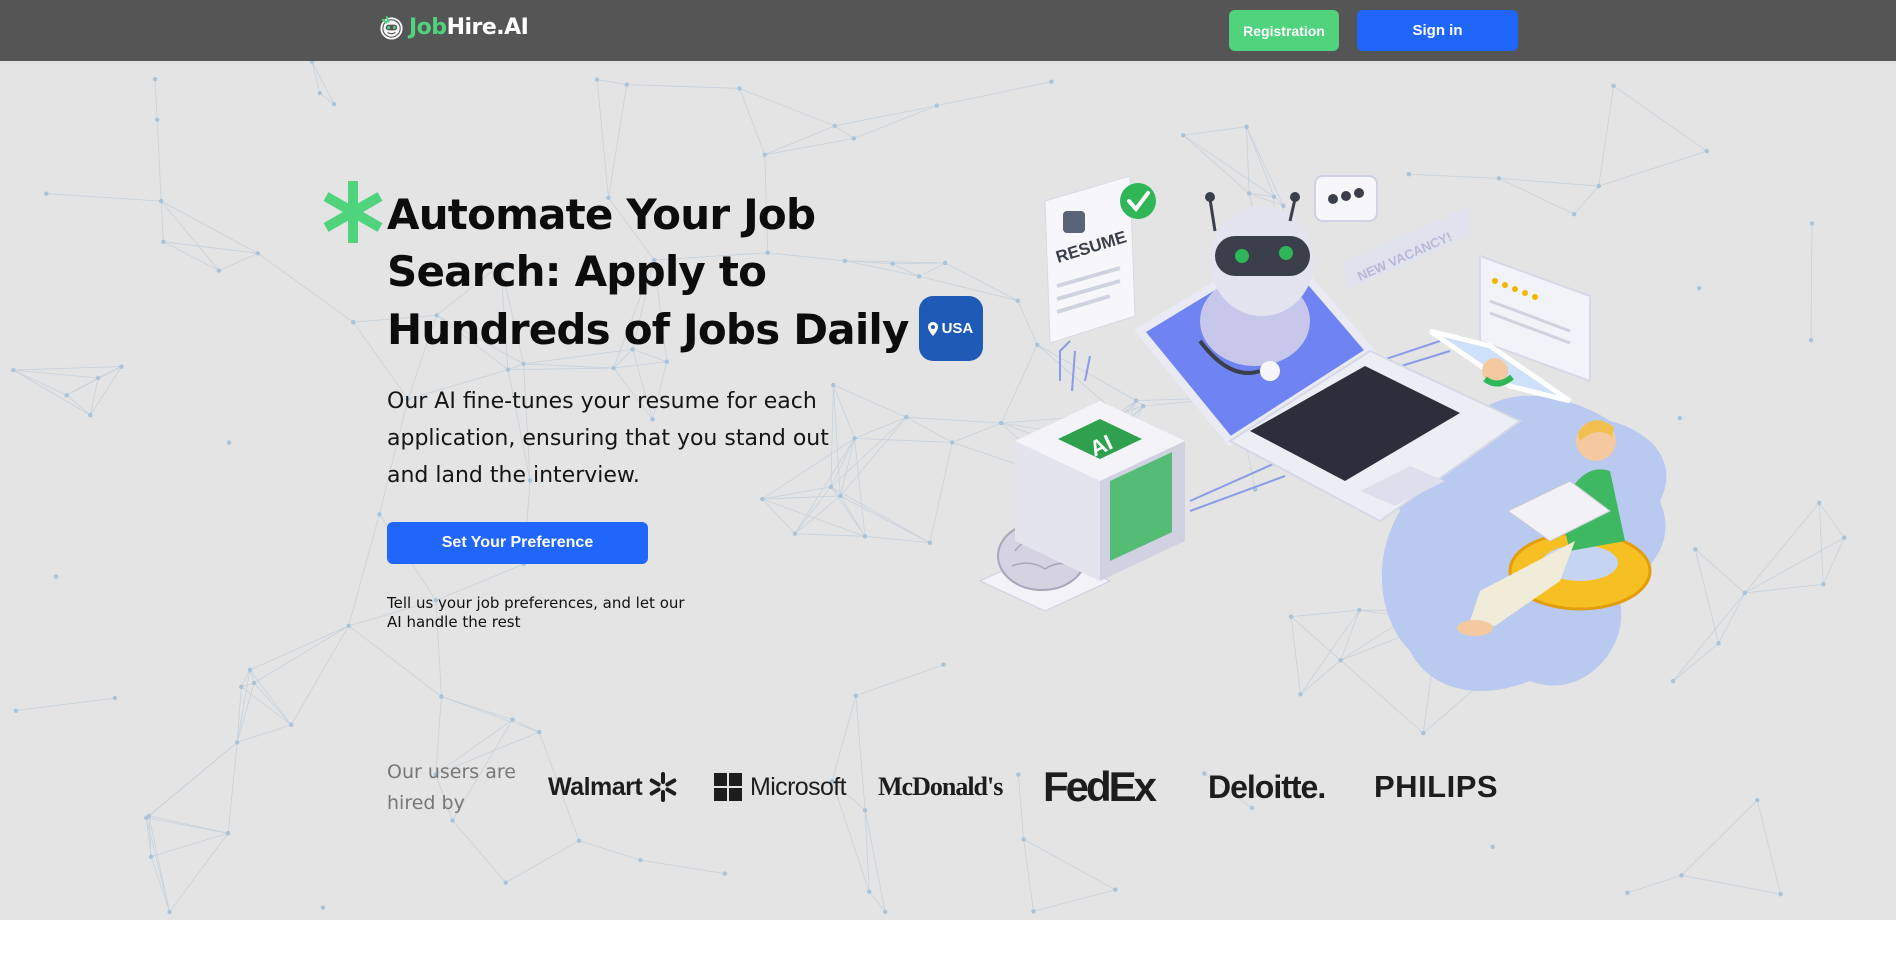  What do you see at coordinates (595, 786) in the screenshot?
I see `walmart-wordmark: Walmart` at bounding box center [595, 786].